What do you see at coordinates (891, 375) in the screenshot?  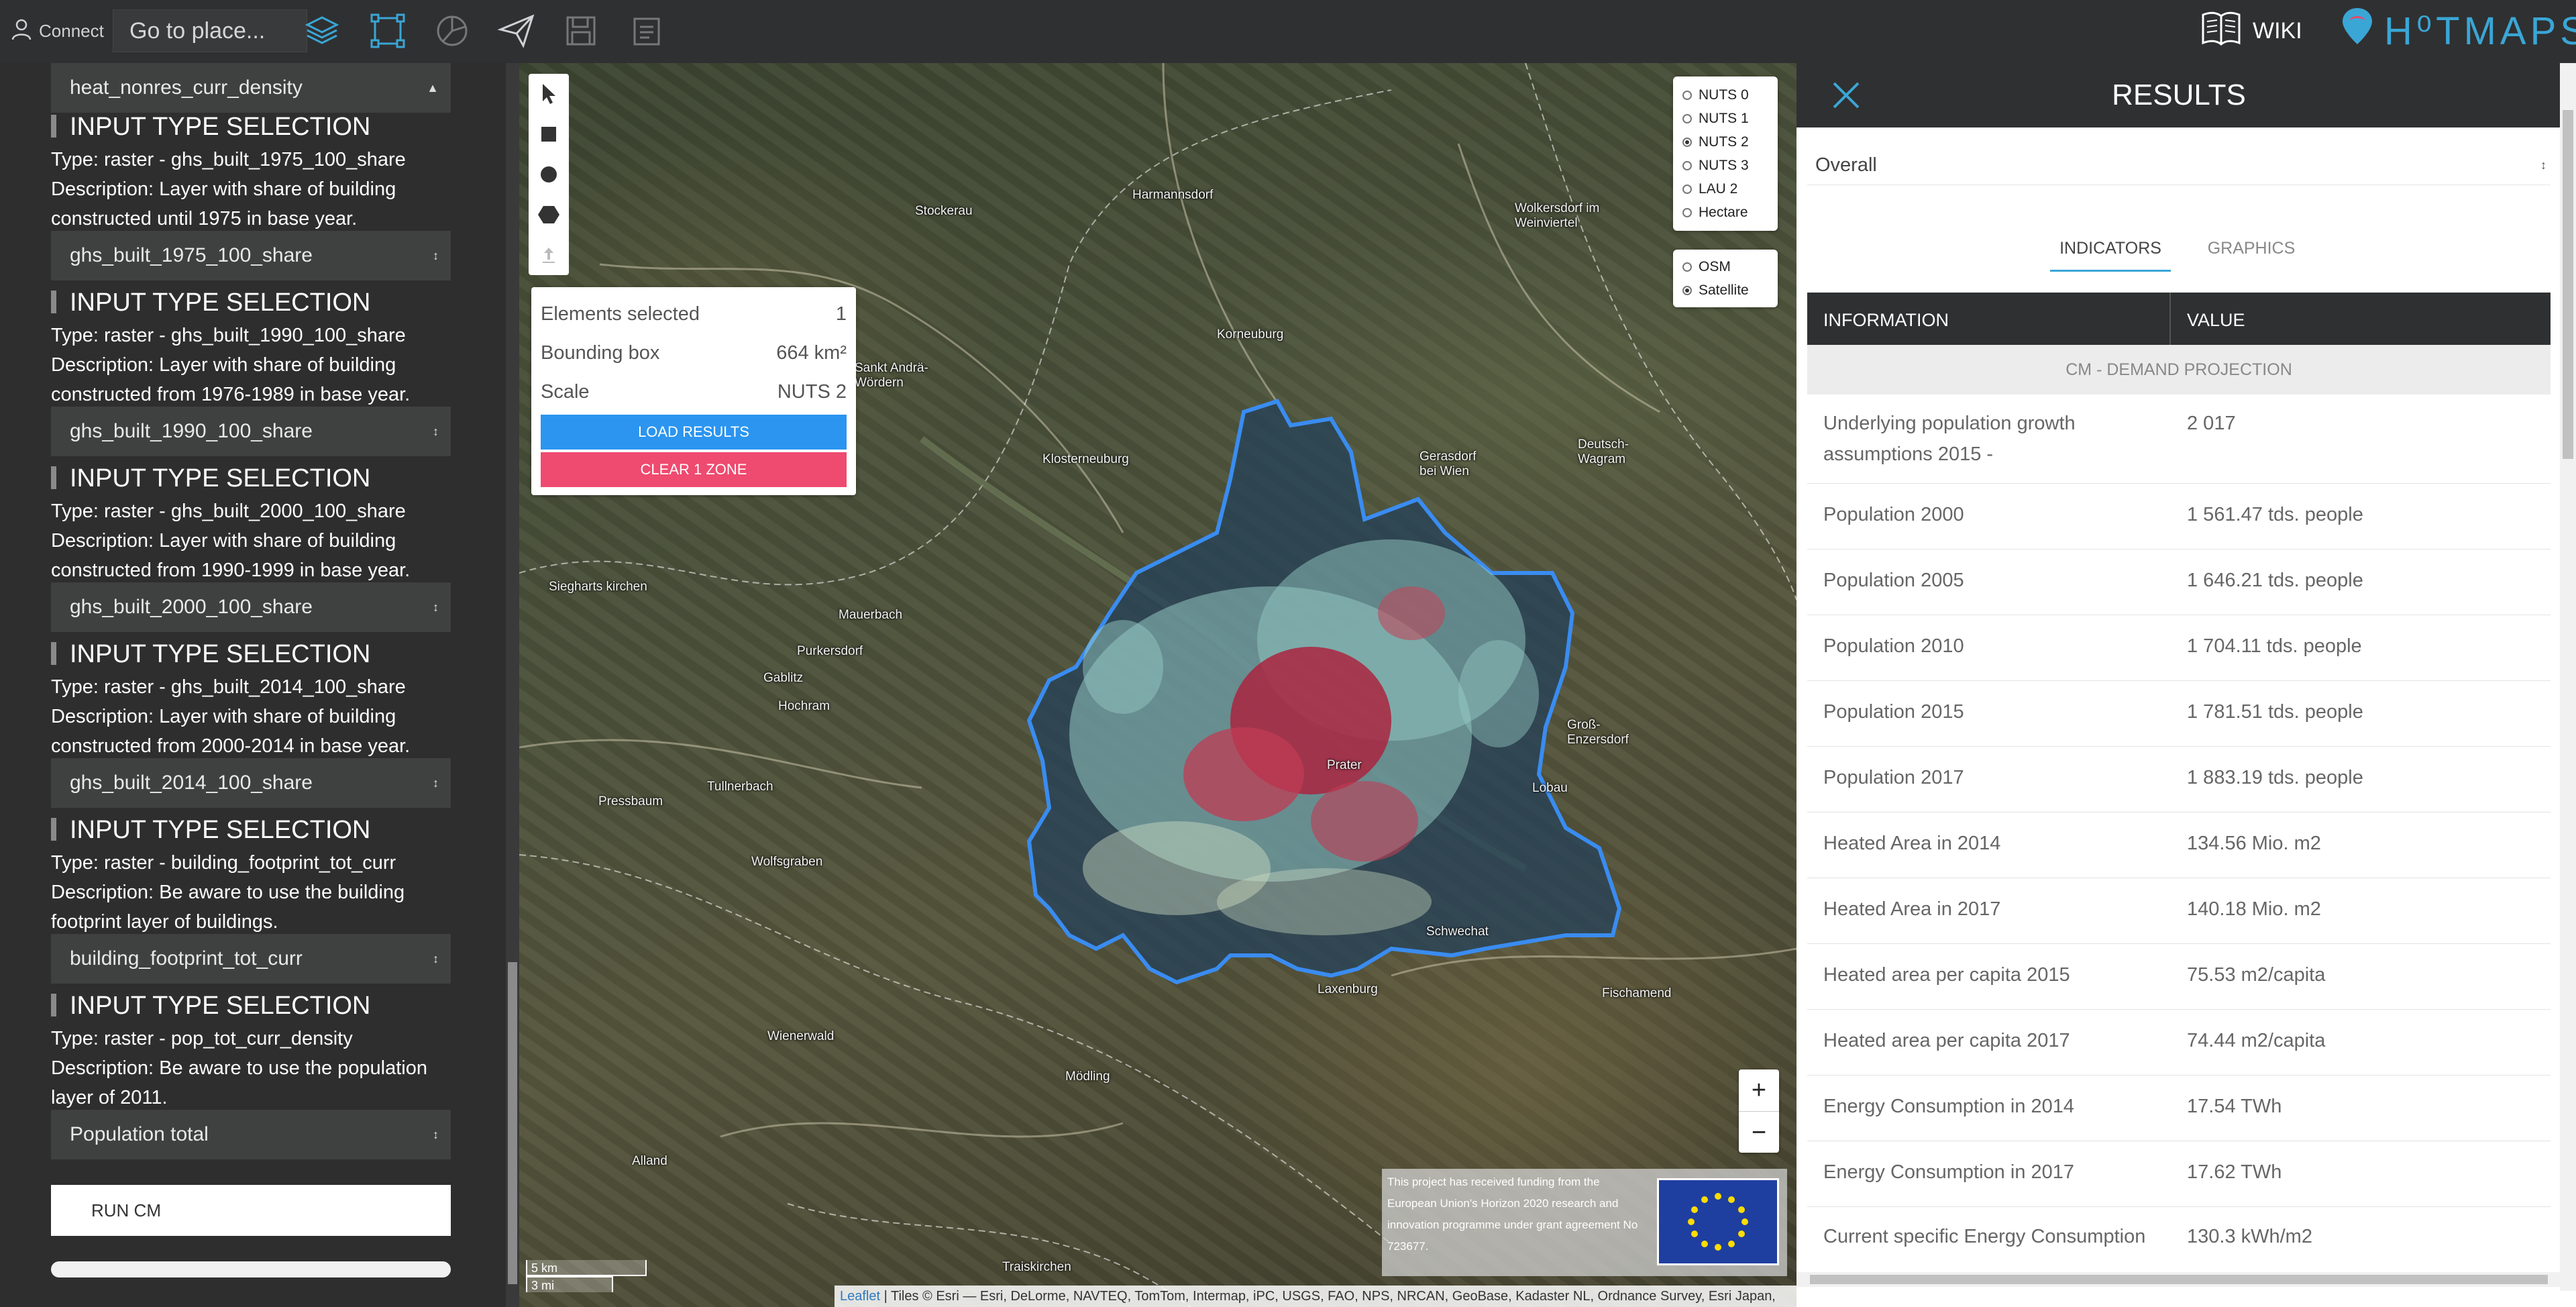 I see `place-label: Sankt Andrä-Wördern` at bounding box center [891, 375].